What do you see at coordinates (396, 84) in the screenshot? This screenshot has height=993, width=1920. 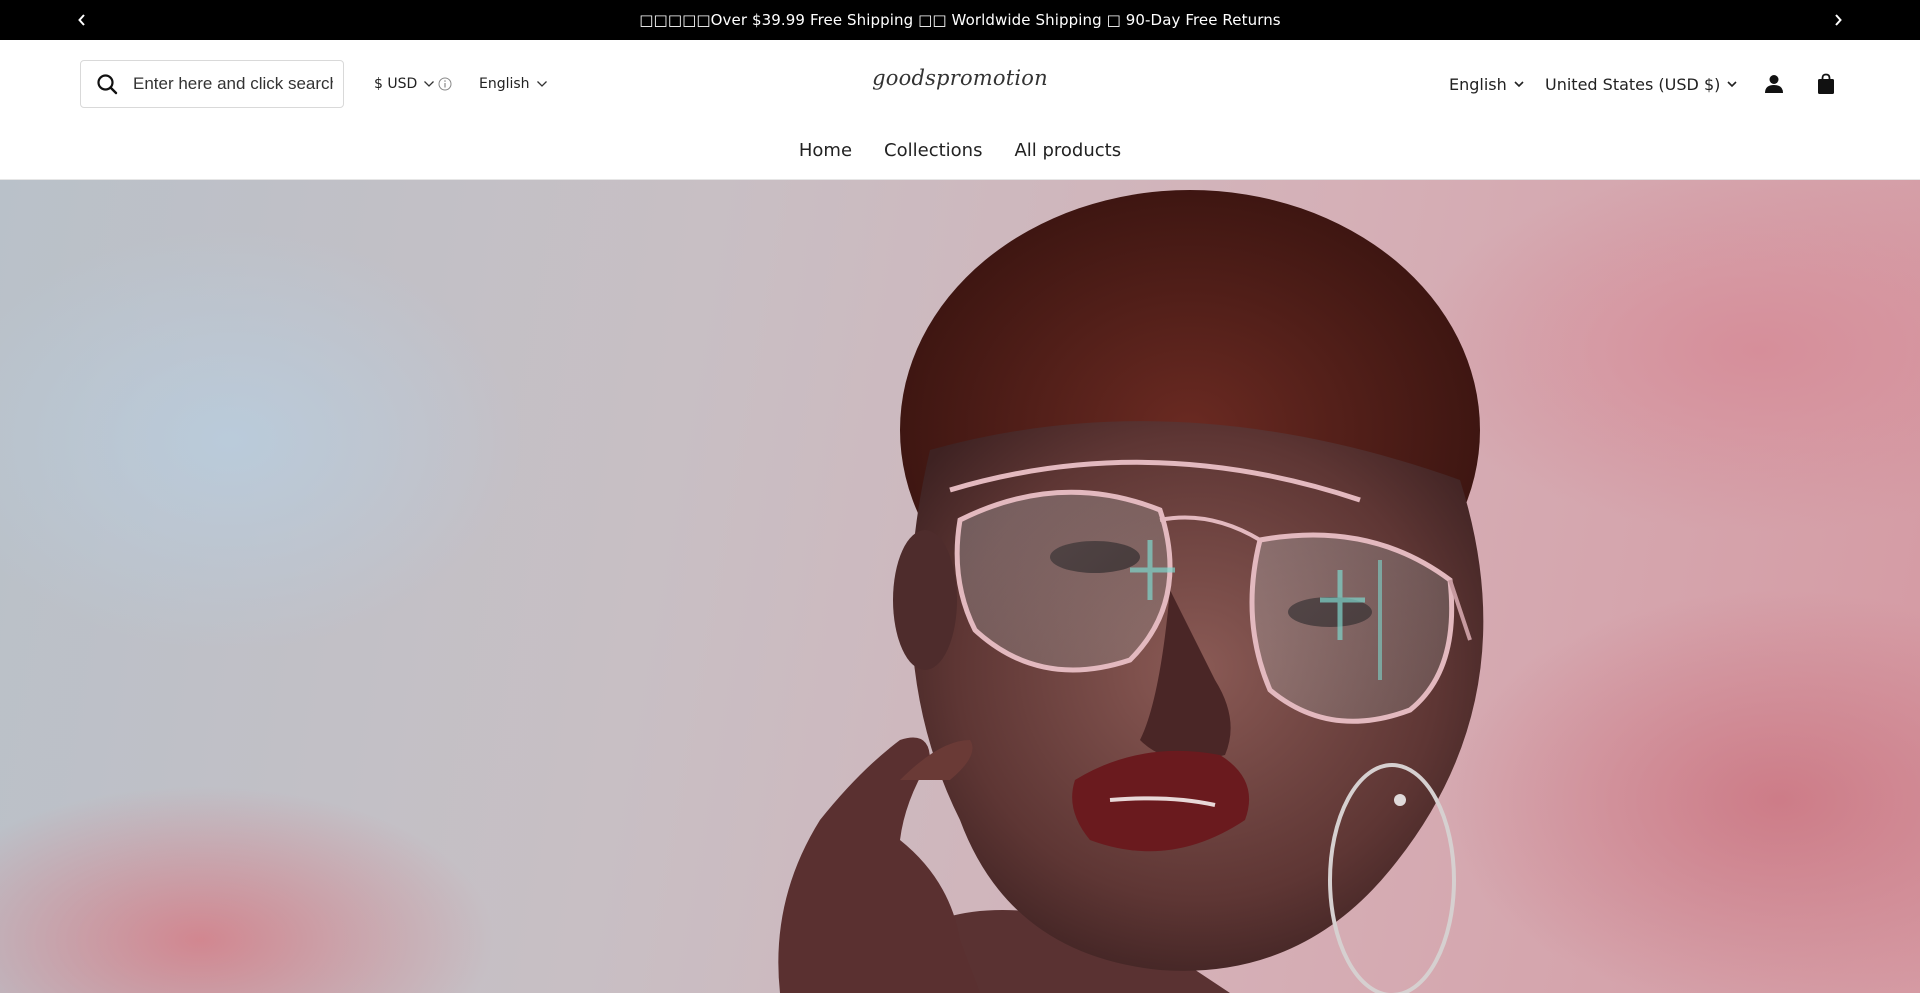 I see `currency-label: $ USD` at bounding box center [396, 84].